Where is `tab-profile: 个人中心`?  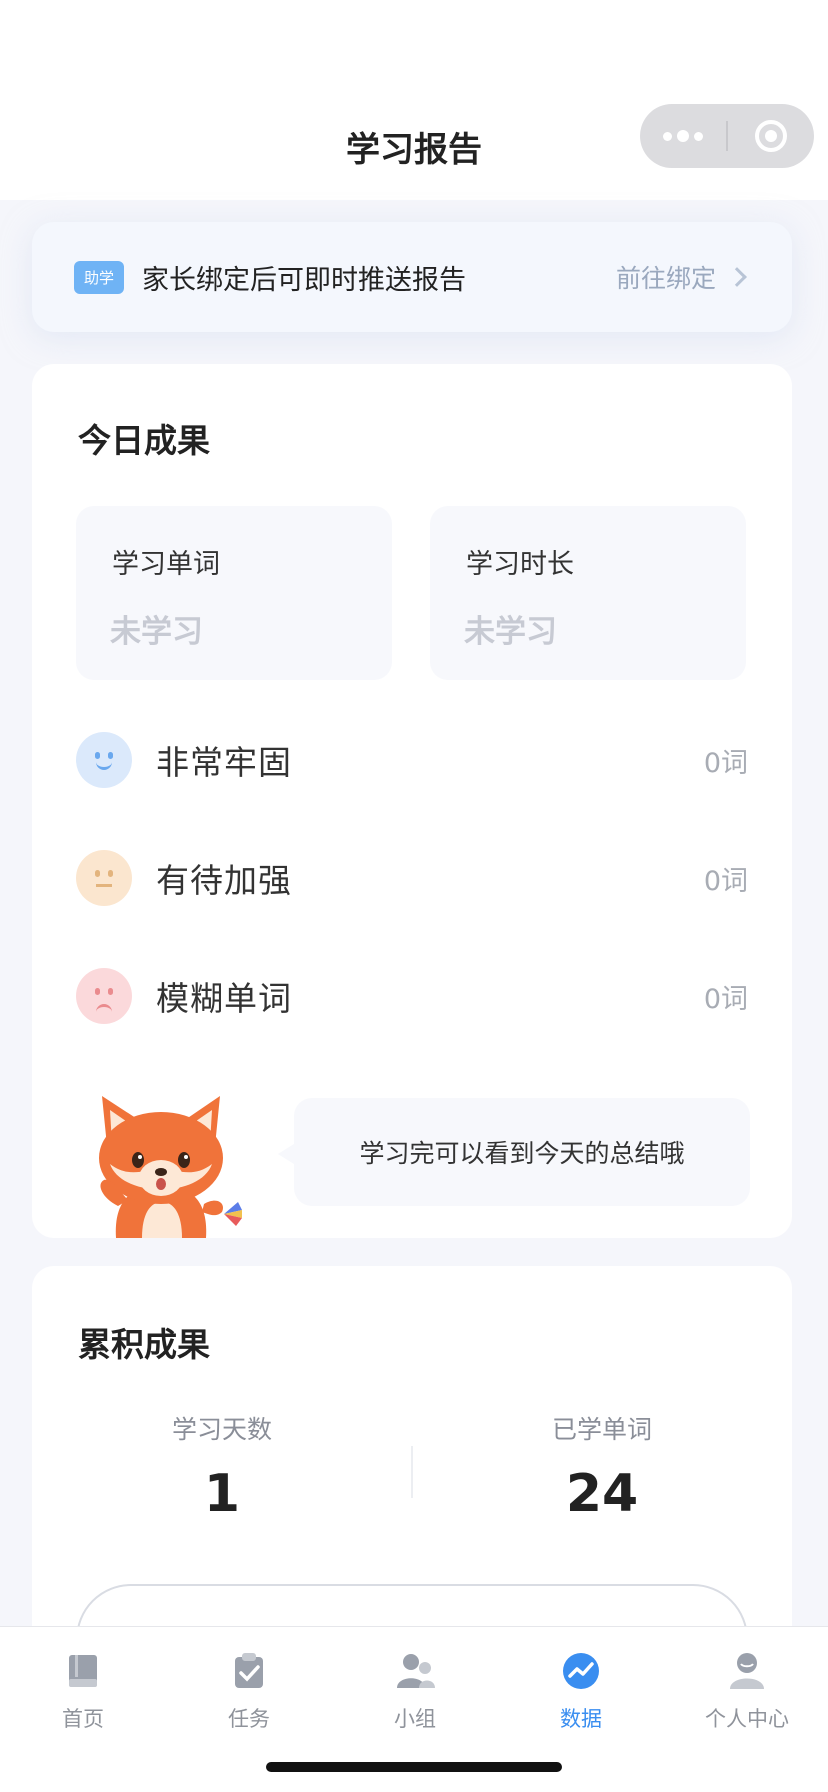 tab-profile: 个人中心 is located at coordinates (746, 1690).